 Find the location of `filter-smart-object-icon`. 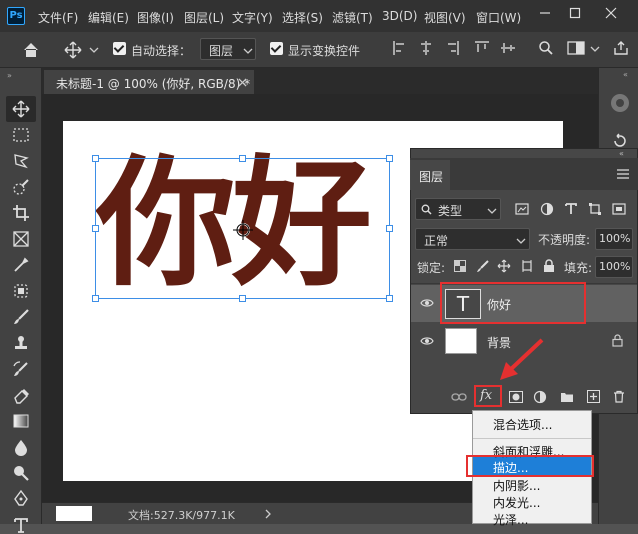

filter-smart-object-icon is located at coordinates (619, 209).